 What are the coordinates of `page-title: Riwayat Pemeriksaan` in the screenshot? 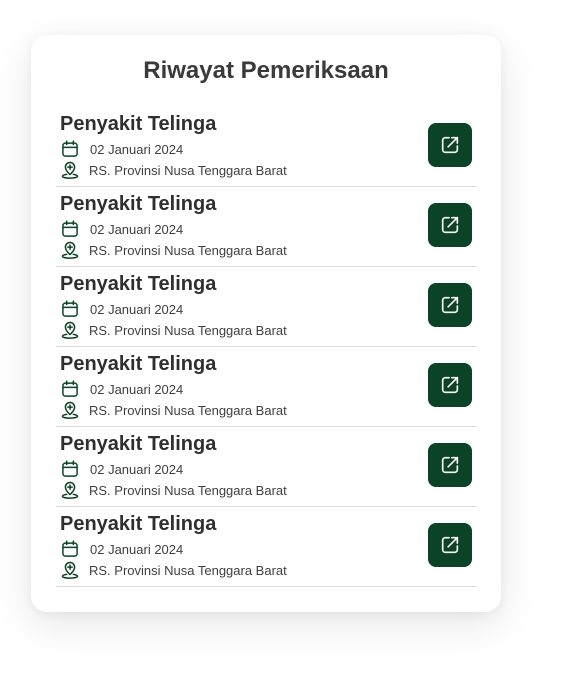 It's located at (266, 70).